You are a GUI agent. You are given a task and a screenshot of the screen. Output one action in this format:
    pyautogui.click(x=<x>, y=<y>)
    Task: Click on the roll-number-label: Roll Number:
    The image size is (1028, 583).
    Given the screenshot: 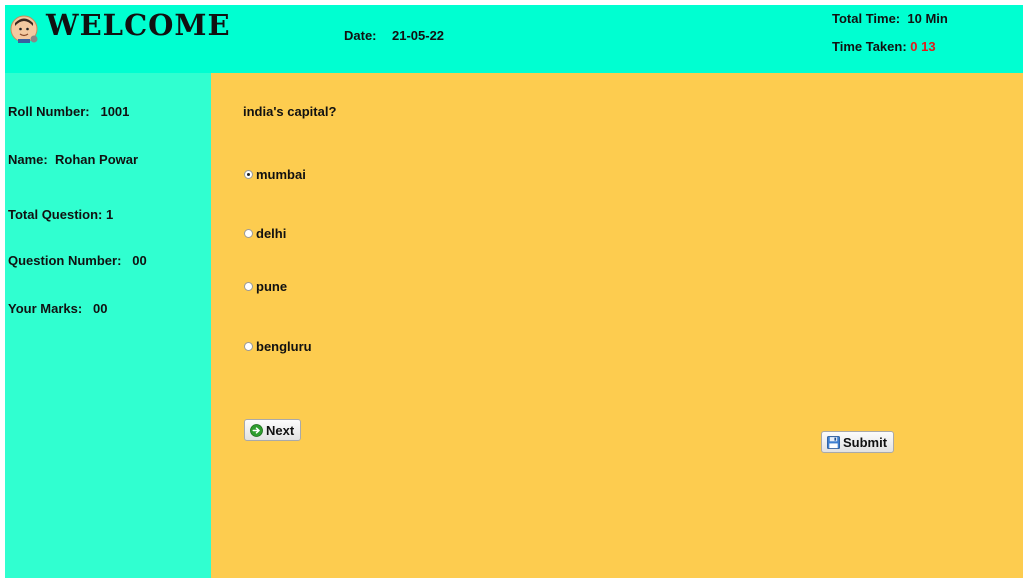 What is the action you would take?
    pyautogui.click(x=49, y=111)
    